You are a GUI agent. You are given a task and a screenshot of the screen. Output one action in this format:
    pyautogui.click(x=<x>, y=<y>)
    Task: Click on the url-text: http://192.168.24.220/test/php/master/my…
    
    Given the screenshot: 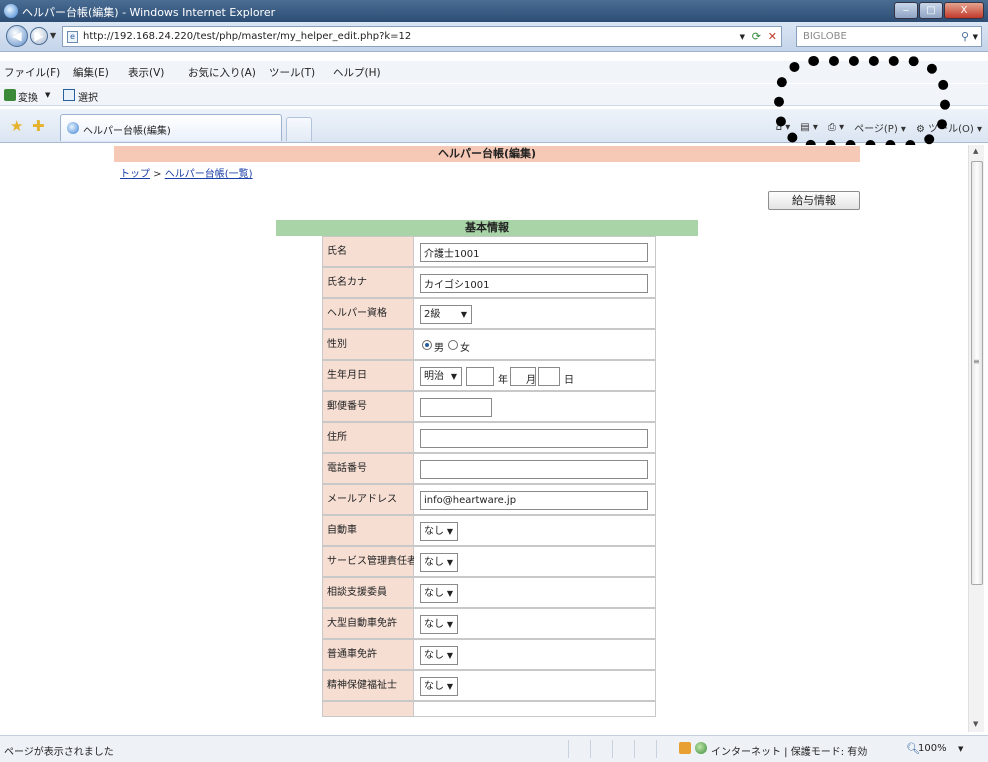 What is the action you would take?
    pyautogui.click(x=247, y=36)
    